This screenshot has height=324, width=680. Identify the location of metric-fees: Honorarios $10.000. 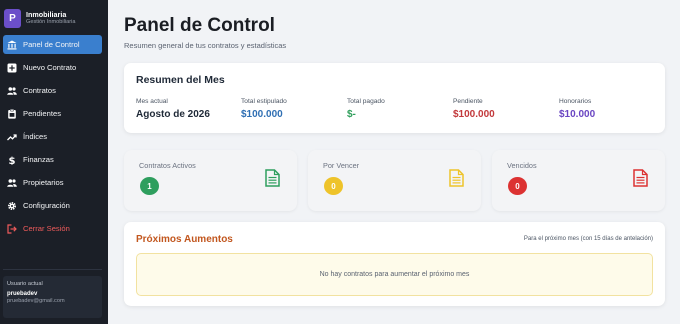
(577, 109).